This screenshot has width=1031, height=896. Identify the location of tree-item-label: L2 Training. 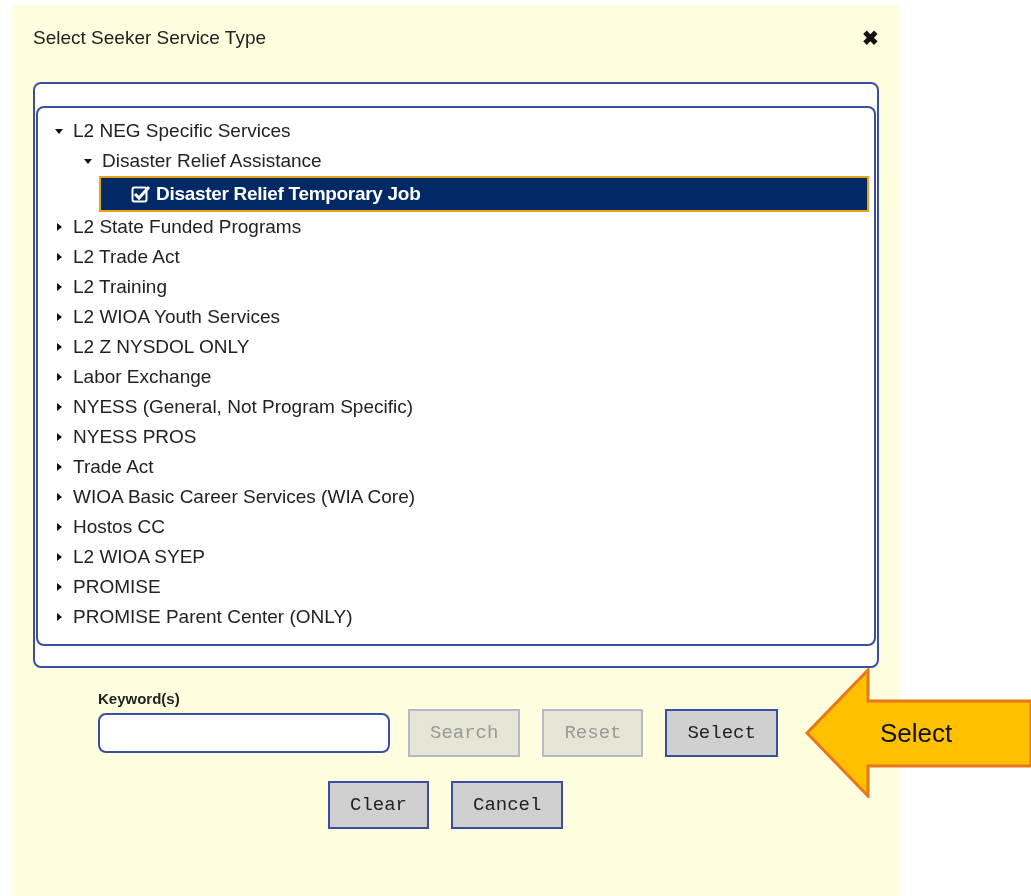
(120, 287).